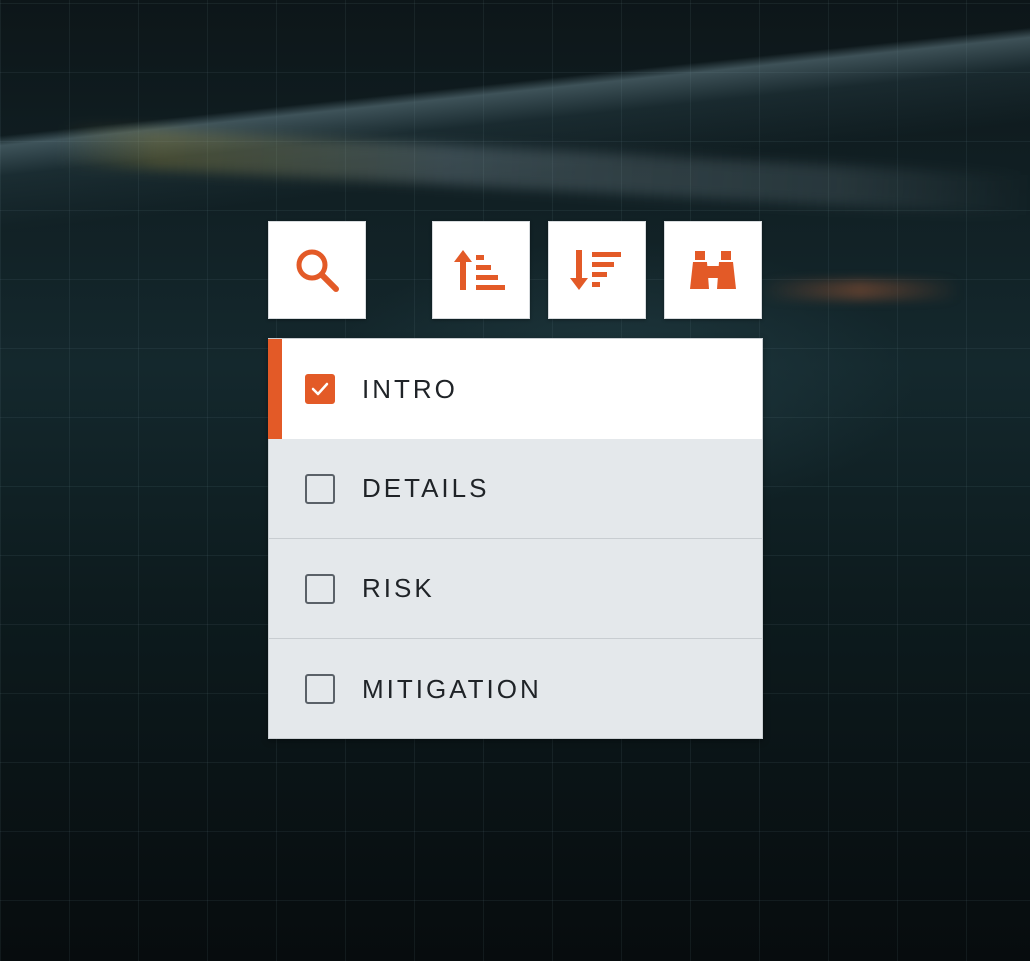 Image resolution: width=1030 pixels, height=961 pixels. I want to click on list-item-intro: INTRO, so click(515, 389).